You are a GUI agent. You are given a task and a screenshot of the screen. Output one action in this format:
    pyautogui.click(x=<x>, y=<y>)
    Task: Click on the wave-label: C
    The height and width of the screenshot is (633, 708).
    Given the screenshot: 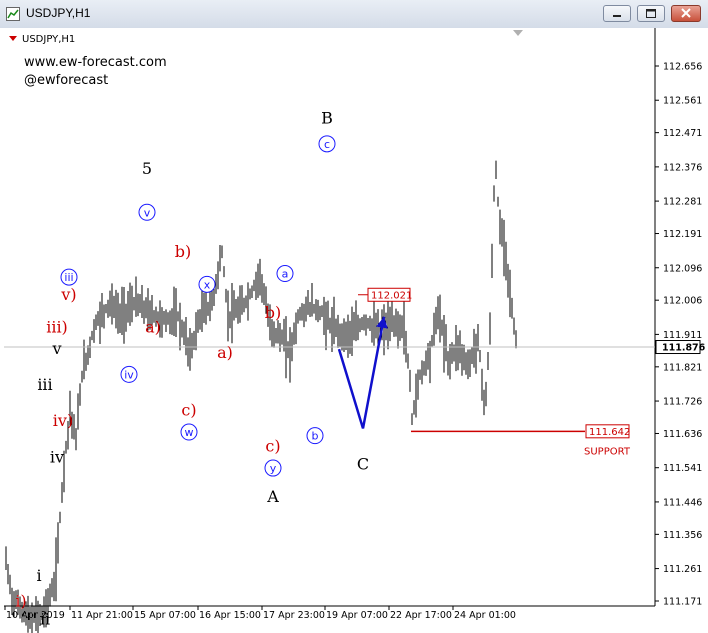 What is the action you would take?
    pyautogui.click(x=363, y=463)
    